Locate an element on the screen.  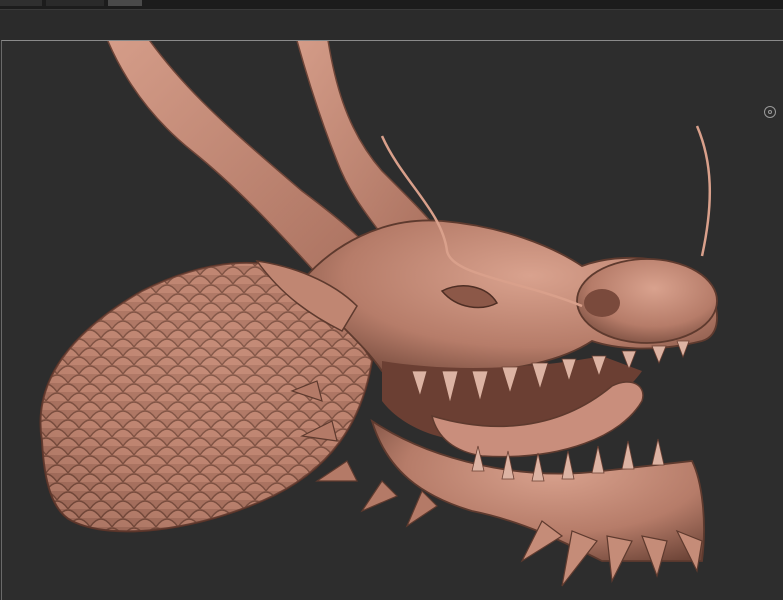
whisker-right is located at coordinates (703, 191).